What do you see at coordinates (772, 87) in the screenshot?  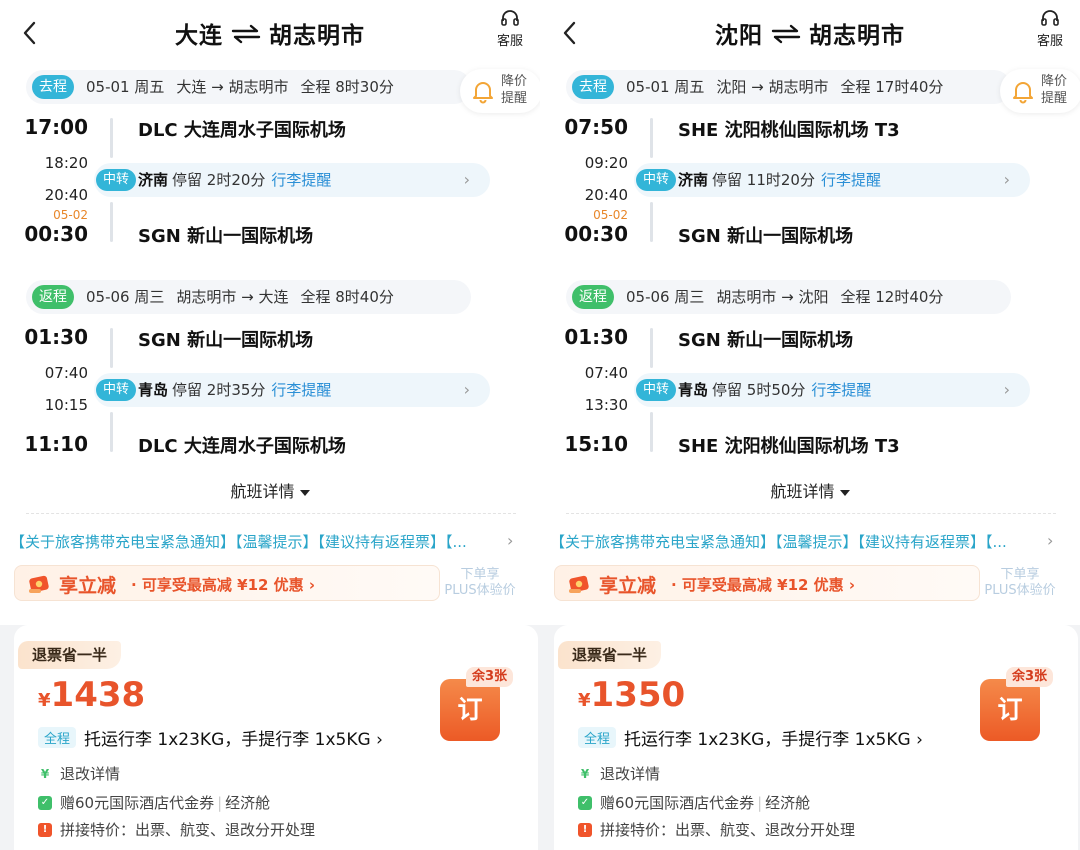 I see `outbound-route: 沈阳 → 胡志明市` at bounding box center [772, 87].